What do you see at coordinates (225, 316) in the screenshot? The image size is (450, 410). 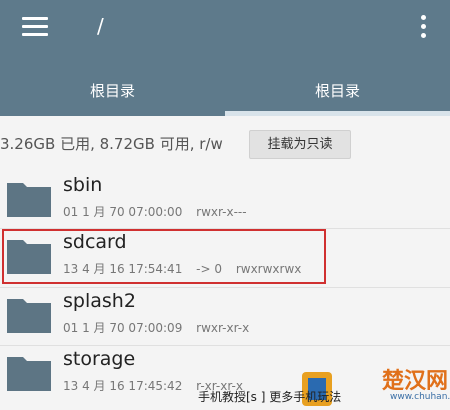 I see `file-row-splash2: splash2 01 1 月 70 07:00:09 rwxr-xr-x` at bounding box center [225, 316].